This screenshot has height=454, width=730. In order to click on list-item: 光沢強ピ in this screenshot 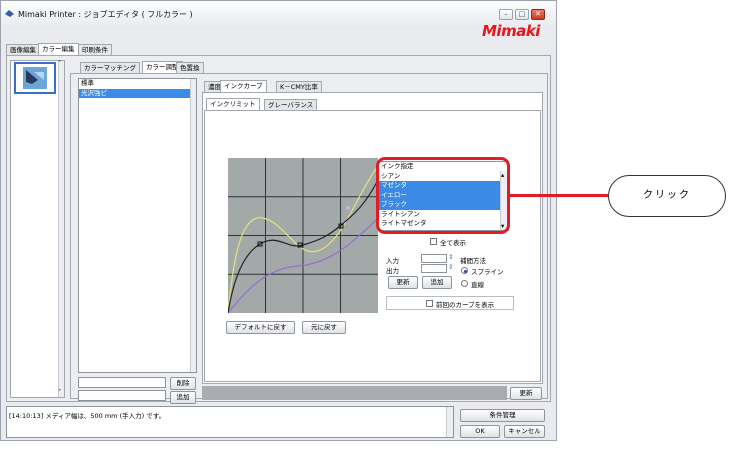, I will do `click(137, 93)`.